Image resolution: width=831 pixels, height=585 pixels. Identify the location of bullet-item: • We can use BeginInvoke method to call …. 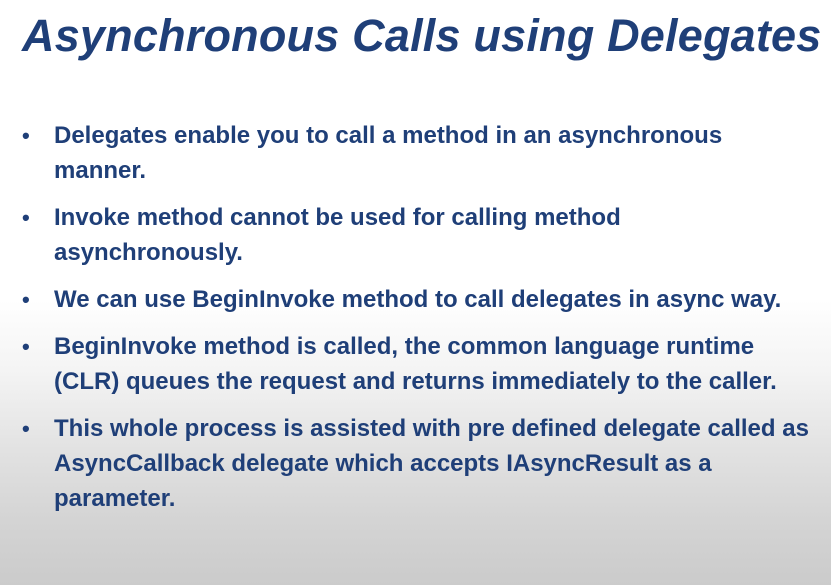
(415, 299).